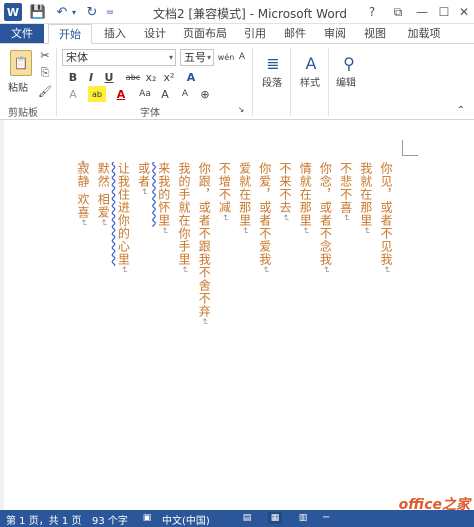 This screenshot has width=474, height=527. I want to click on maximize-button: ☐, so click(444, 12).